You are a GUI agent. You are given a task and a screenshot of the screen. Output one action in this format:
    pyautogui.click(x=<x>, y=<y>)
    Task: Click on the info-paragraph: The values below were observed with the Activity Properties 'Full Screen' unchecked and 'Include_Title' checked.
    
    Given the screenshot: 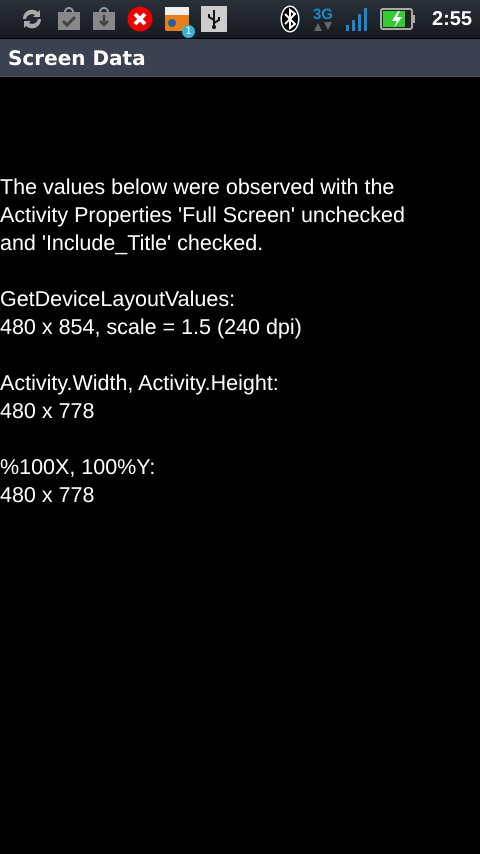 What is the action you would take?
    pyautogui.click(x=203, y=215)
    